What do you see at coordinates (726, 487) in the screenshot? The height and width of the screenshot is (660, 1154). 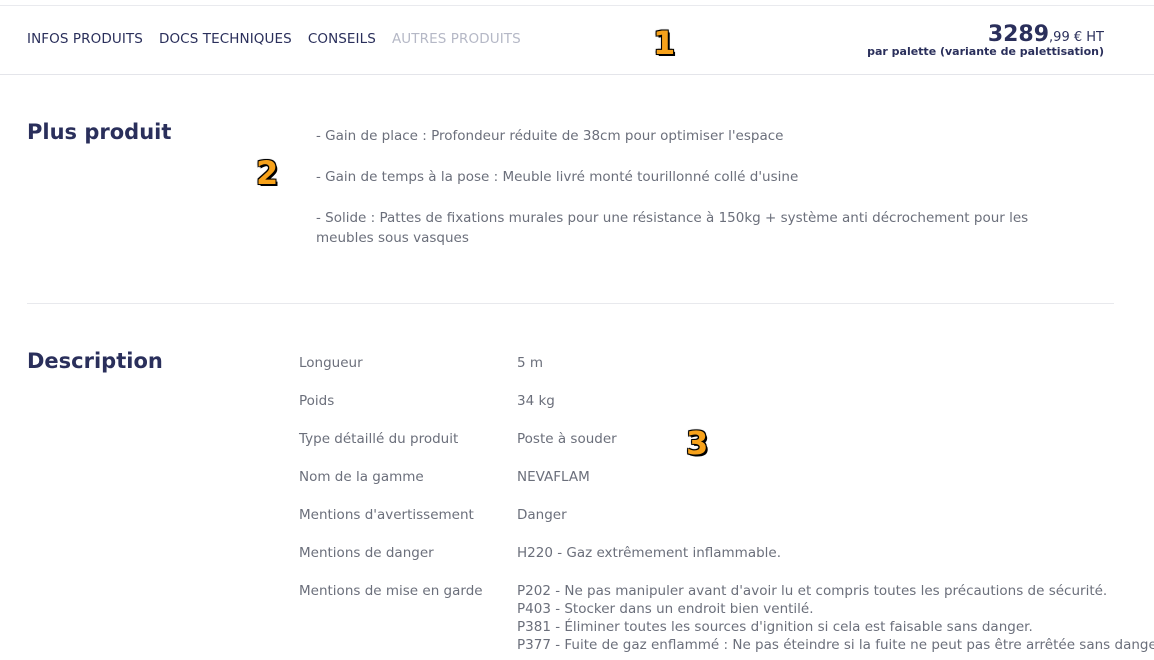 I see `table-row: Nom de la gamme NEVAFLAM` at bounding box center [726, 487].